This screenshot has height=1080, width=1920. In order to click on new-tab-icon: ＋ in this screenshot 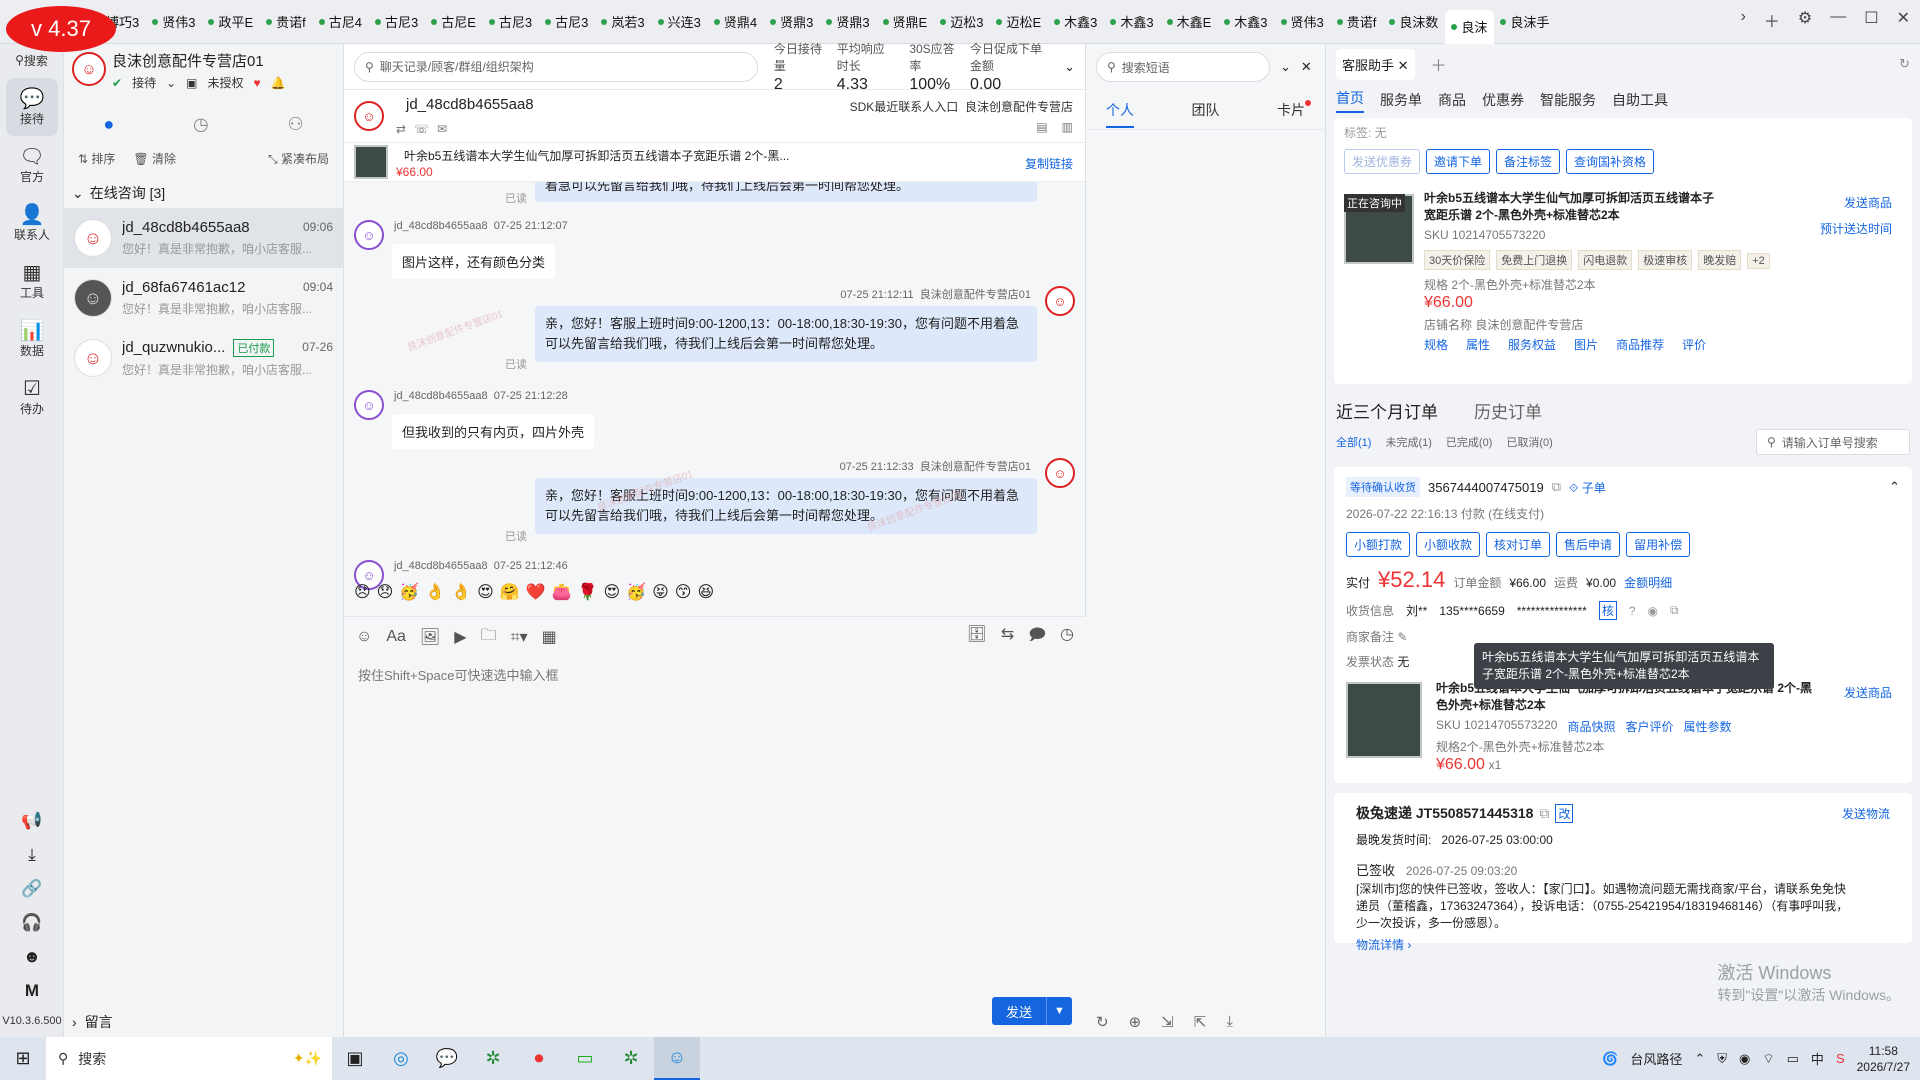, I will do `click(1772, 20)`.